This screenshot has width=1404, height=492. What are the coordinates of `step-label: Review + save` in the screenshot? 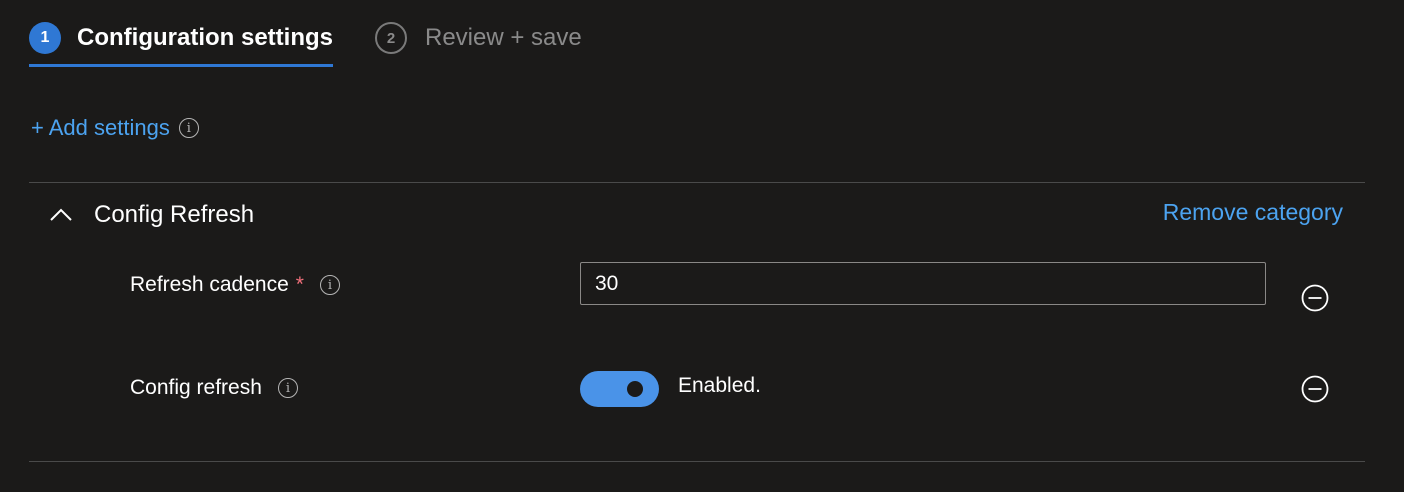 It's located at (503, 37).